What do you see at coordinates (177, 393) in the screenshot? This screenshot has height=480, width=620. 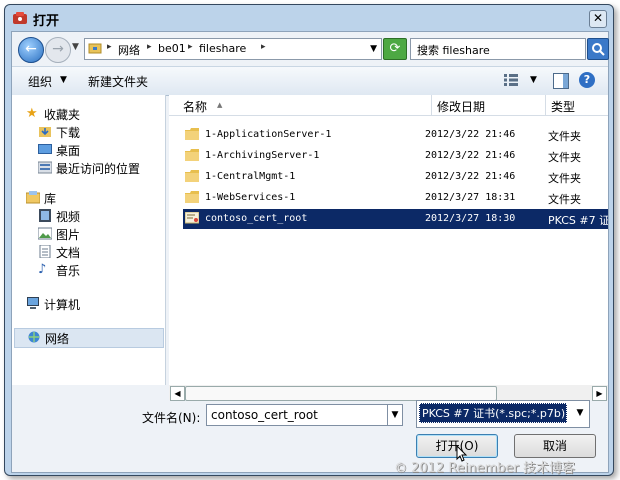 I see `scroll-left-icon: ◀` at bounding box center [177, 393].